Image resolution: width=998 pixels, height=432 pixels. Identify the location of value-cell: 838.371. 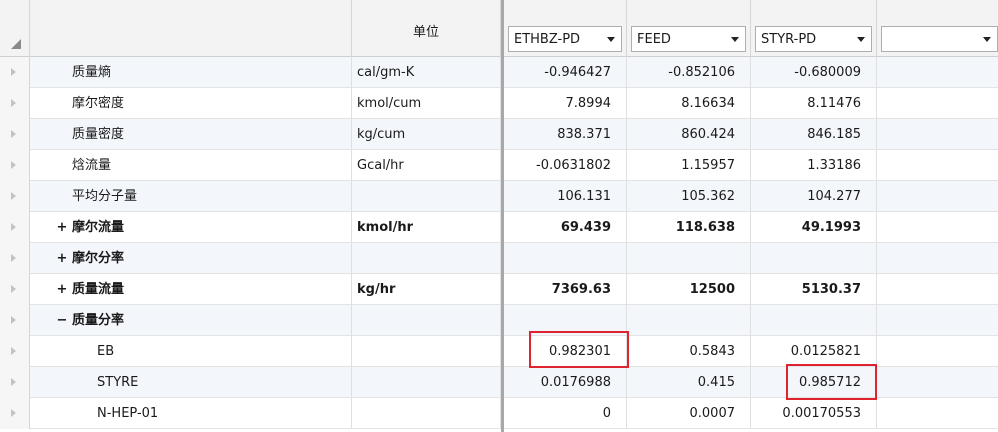
(564, 134).